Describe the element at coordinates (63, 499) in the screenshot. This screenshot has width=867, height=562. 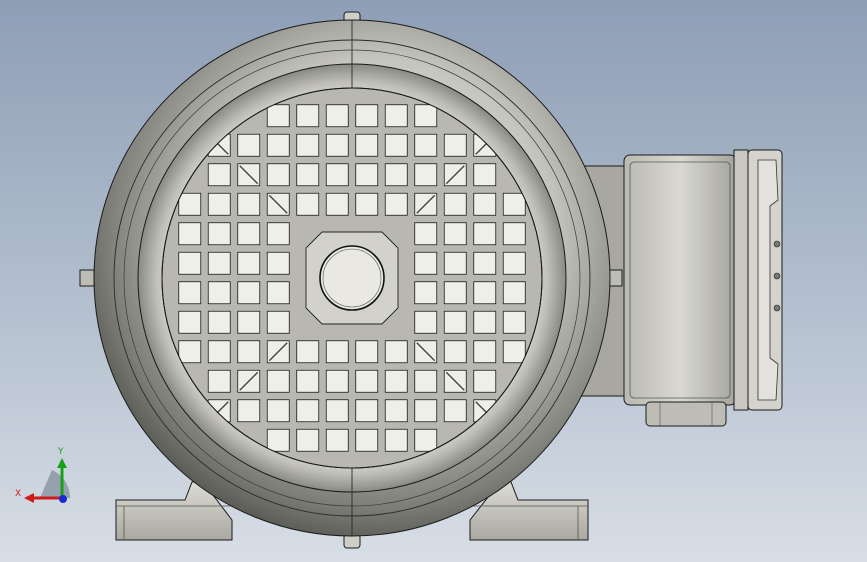
I see `z-axis-dot-icon` at that location.